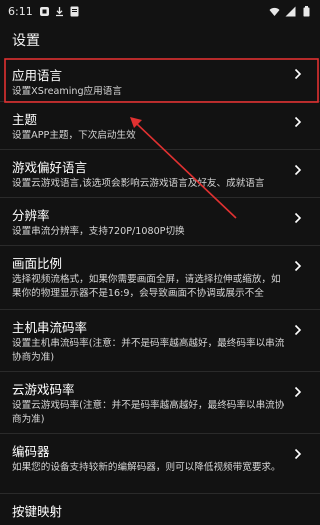 The height and width of the screenshot is (525, 320). Describe the element at coordinates (160, 80) in the screenshot. I see `setting-app-language: 应用语言 设置XSreaming应用语言` at that location.